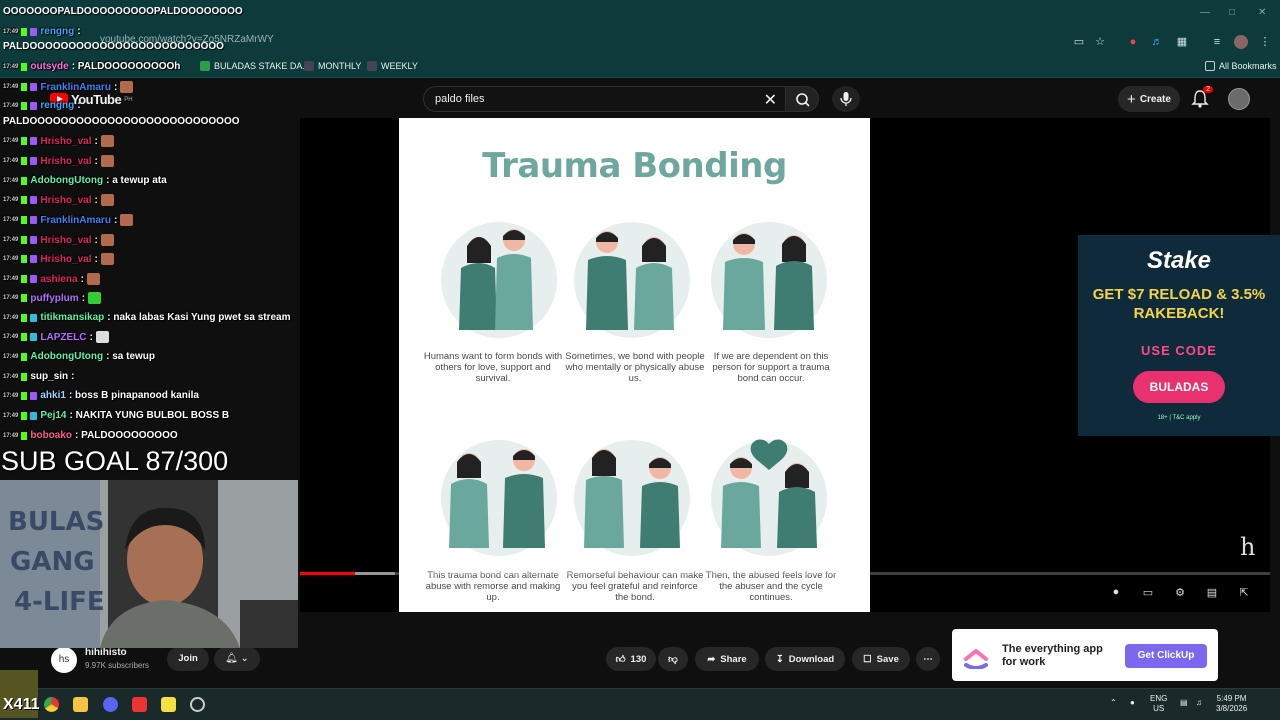 The width and height of the screenshot is (1280, 720). I want to click on language-indicator: ENG US, so click(1158, 704).